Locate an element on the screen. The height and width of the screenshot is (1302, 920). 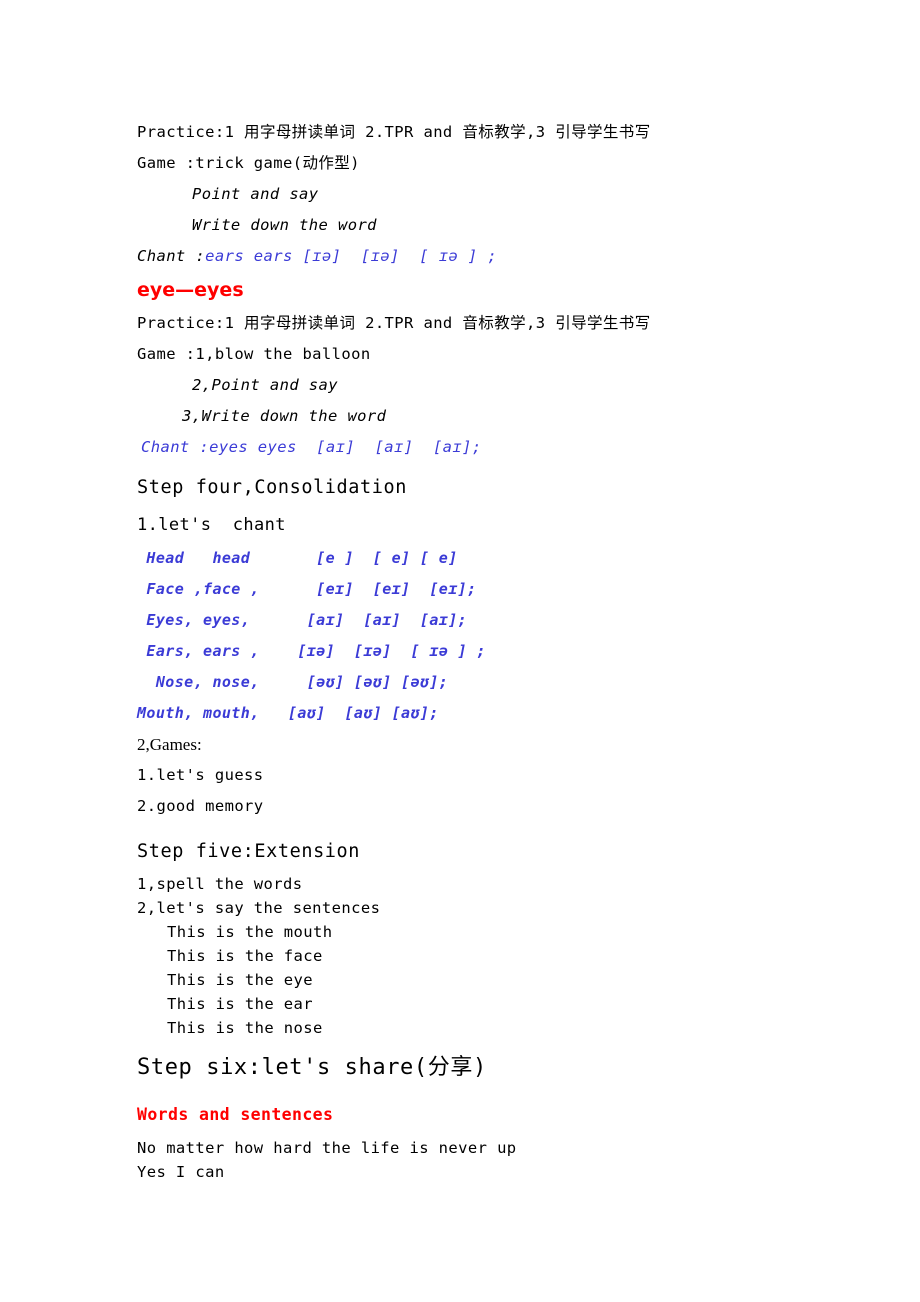
step-five-item-2: 2,let's say the sentences is located at coordinates (259, 908).